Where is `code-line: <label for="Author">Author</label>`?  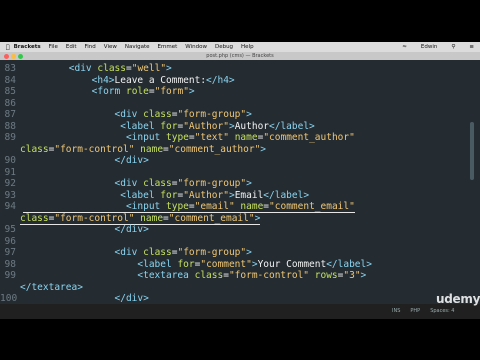 code-line: <label for="Author">Author</label> is located at coordinates (169, 126).